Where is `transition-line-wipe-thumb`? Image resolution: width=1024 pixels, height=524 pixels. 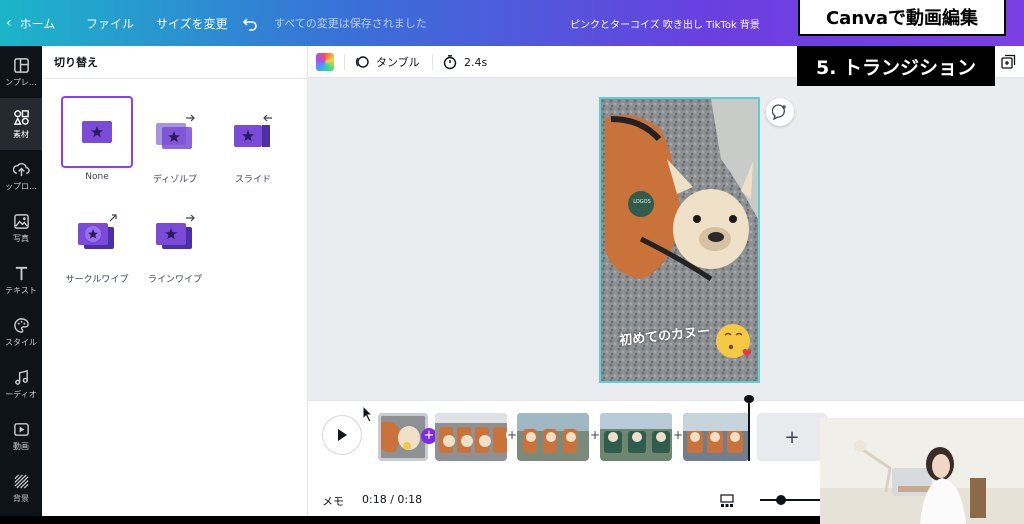
transition-line-wipe-thumb is located at coordinates (175, 232).